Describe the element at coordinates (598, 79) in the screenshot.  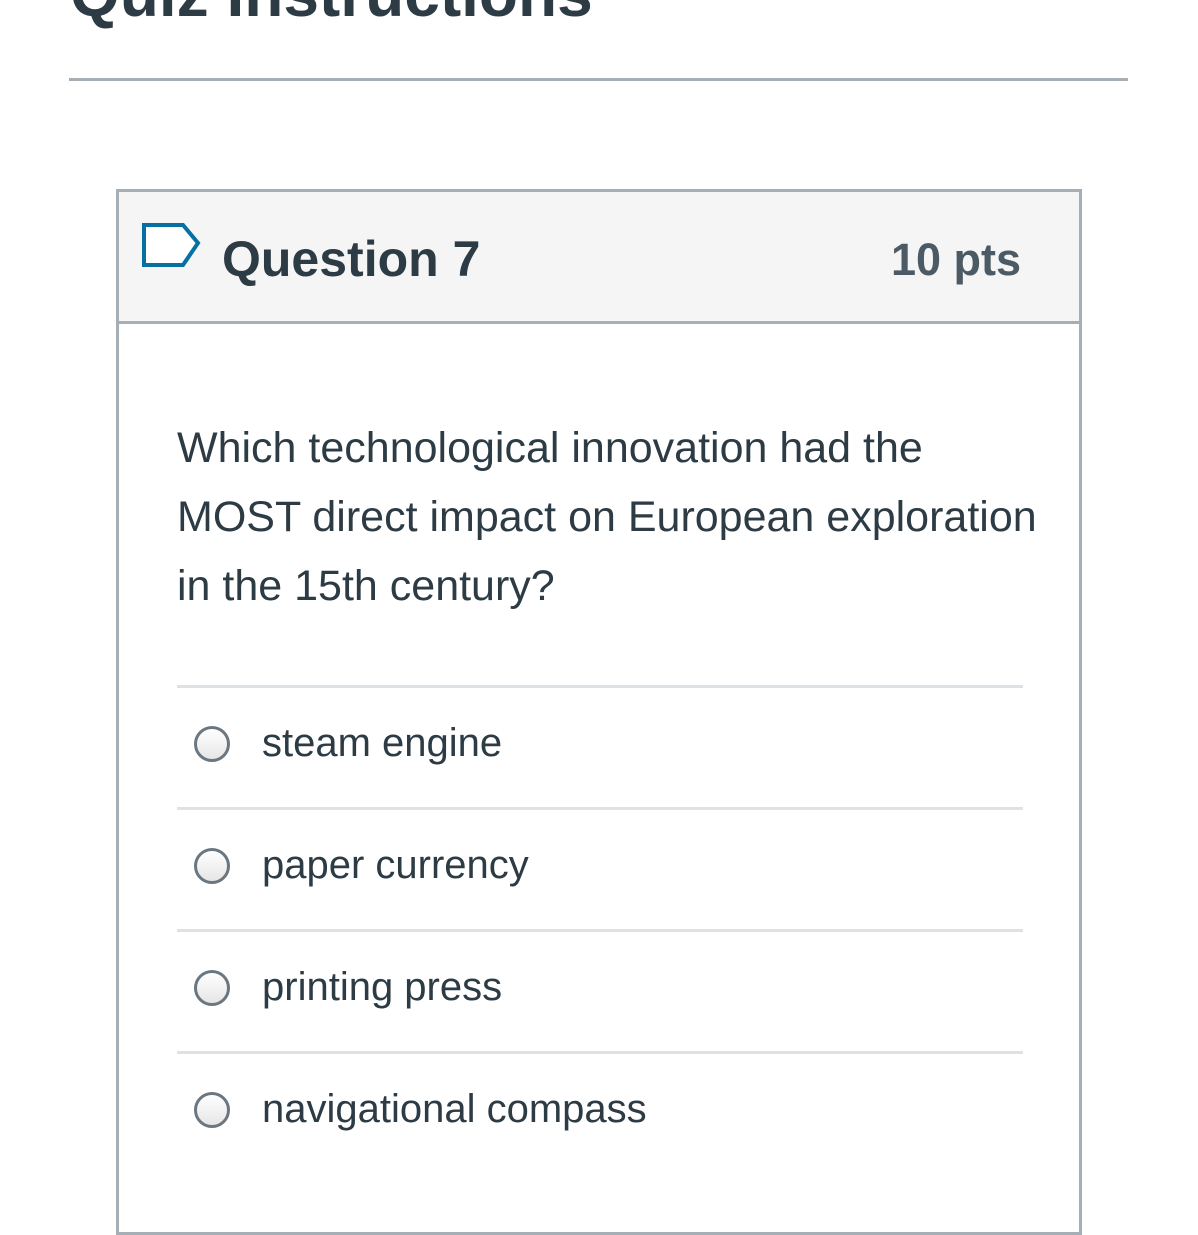
I see `title-divider` at that location.